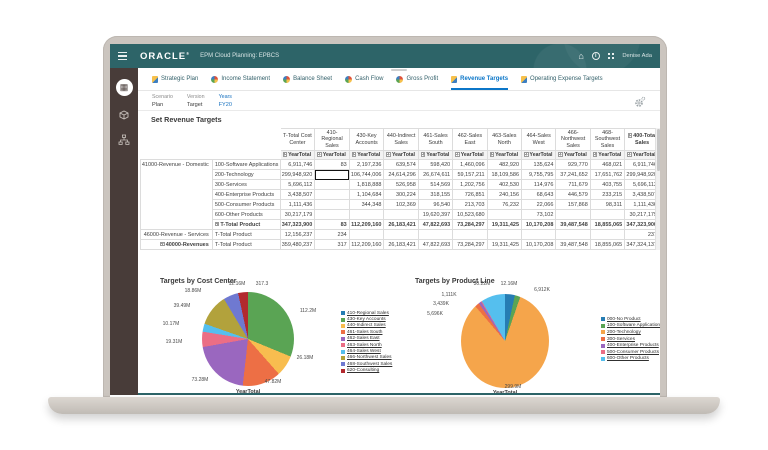 This screenshot has height=450, width=768. What do you see at coordinates (297, 185) in the screenshot?
I see `grid-cell: 5,696,112` at bounding box center [297, 185].